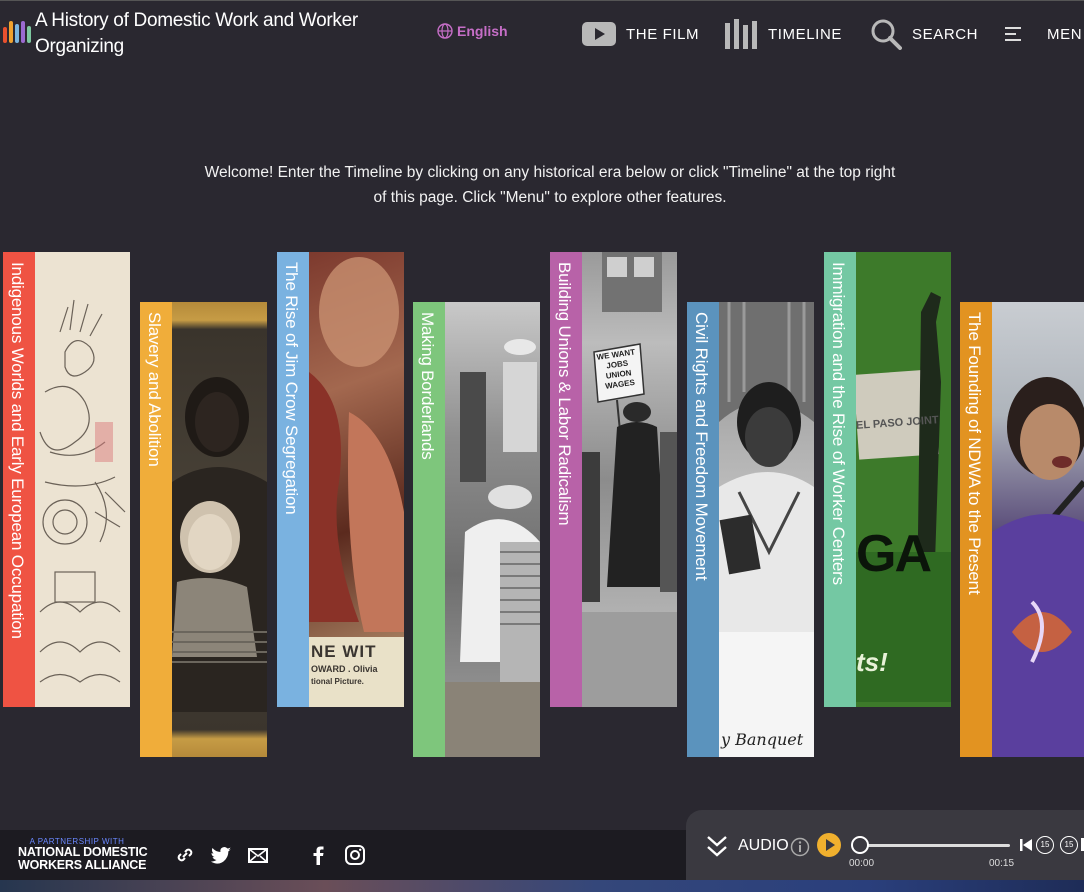 The image size is (1084, 892). What do you see at coordinates (805, 34) in the screenshot?
I see `nav-timeline-label: TIMELINE` at bounding box center [805, 34].